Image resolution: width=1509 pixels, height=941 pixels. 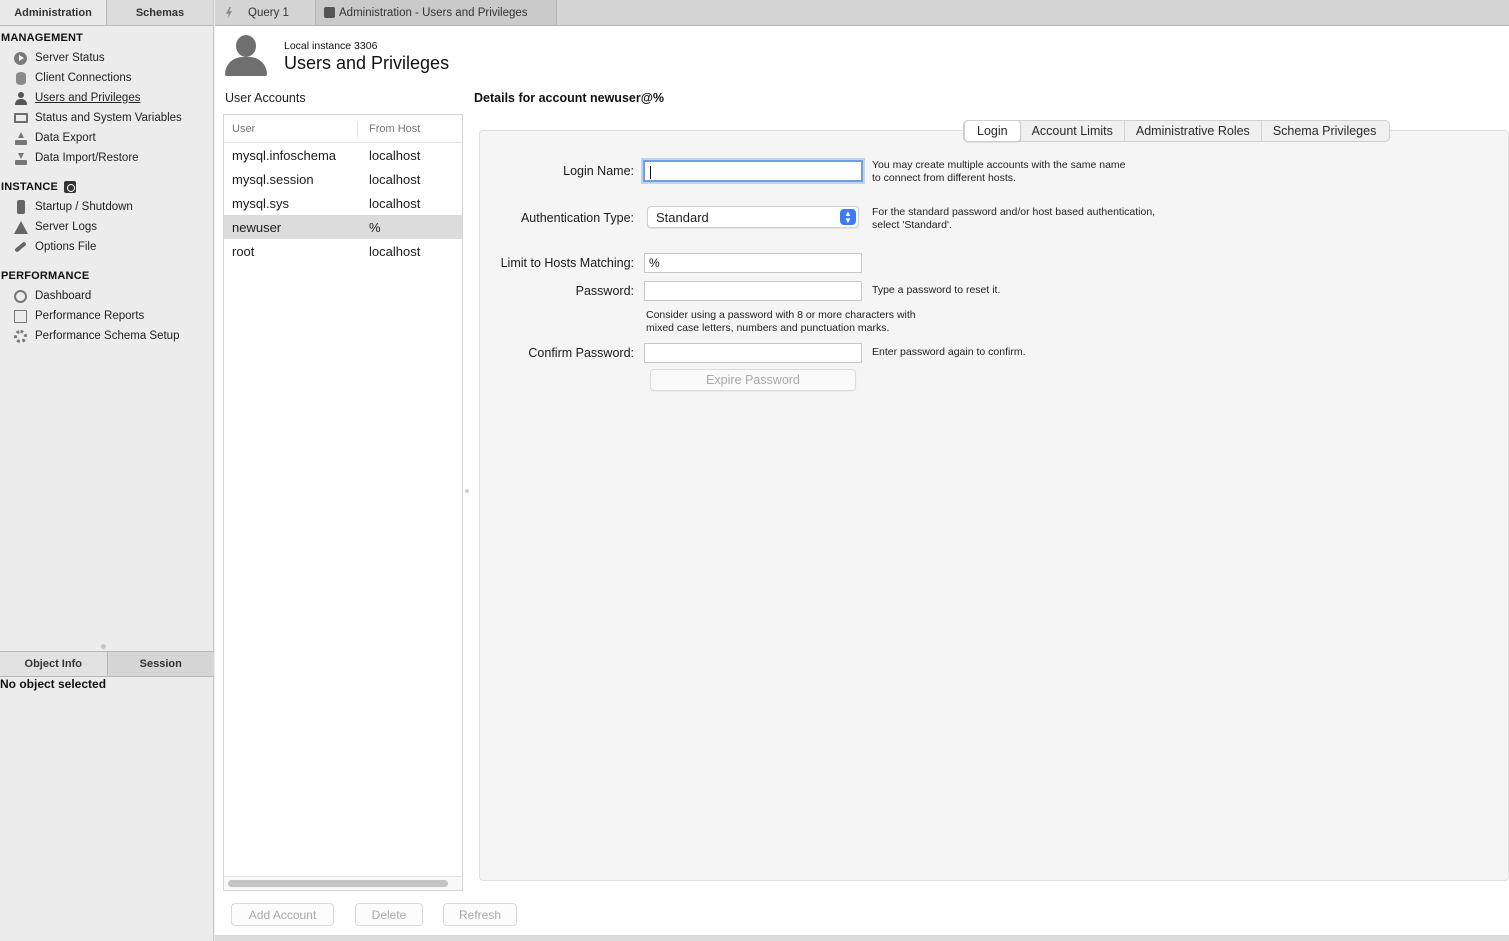 I want to click on table-row: mysql.sys localhost, so click(x=343, y=203).